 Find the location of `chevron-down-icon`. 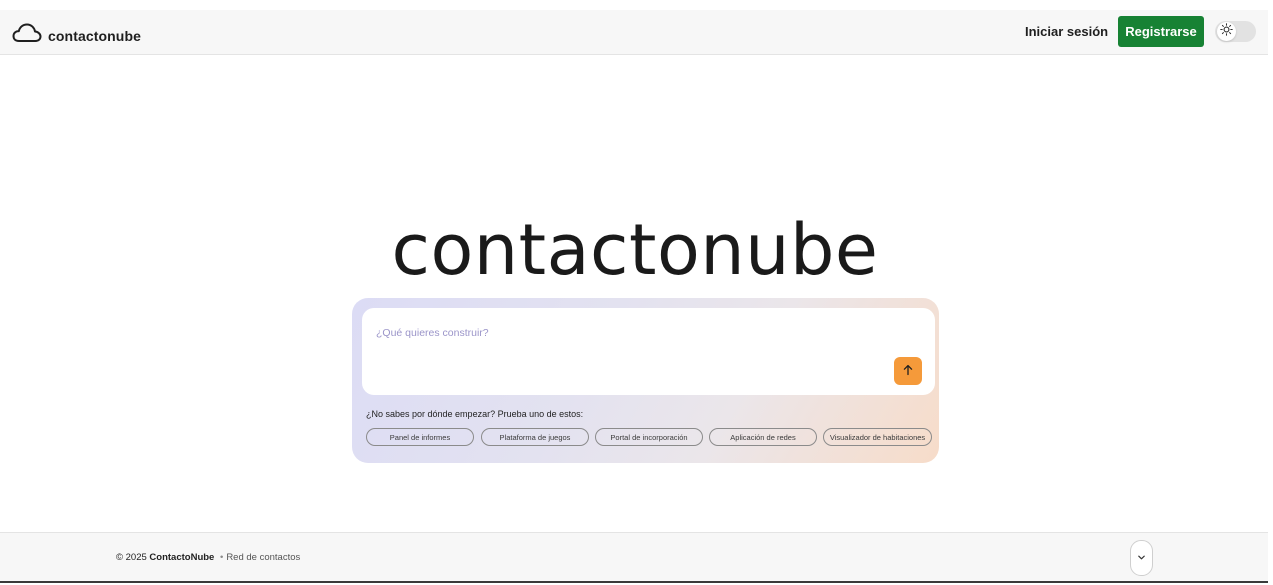

chevron-down-icon is located at coordinates (1141, 558).